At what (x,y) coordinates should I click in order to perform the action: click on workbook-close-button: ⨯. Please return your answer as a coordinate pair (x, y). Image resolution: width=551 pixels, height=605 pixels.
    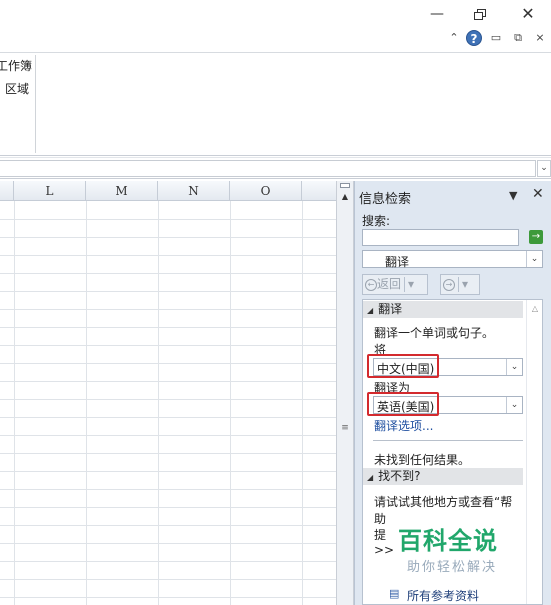
    Looking at the image, I should click on (540, 38).